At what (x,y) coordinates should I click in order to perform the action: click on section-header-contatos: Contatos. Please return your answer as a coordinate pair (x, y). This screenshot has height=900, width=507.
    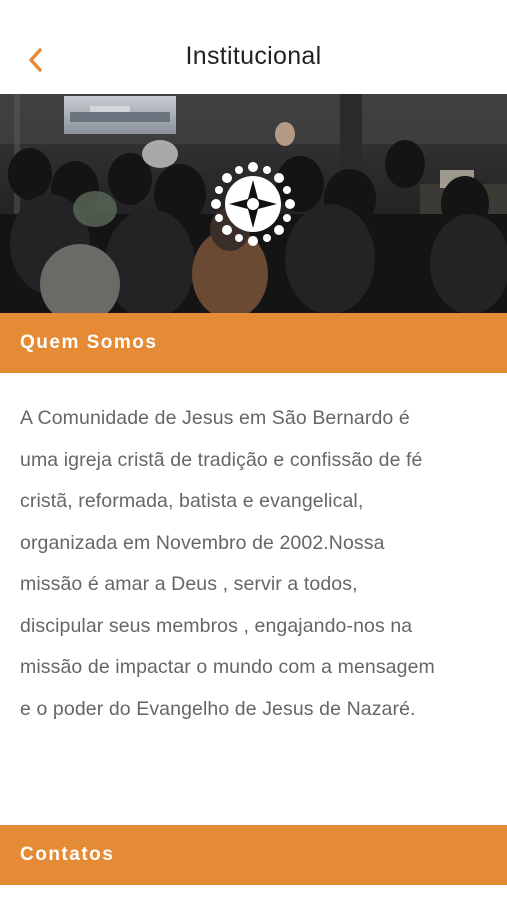
    Looking at the image, I should click on (253, 855).